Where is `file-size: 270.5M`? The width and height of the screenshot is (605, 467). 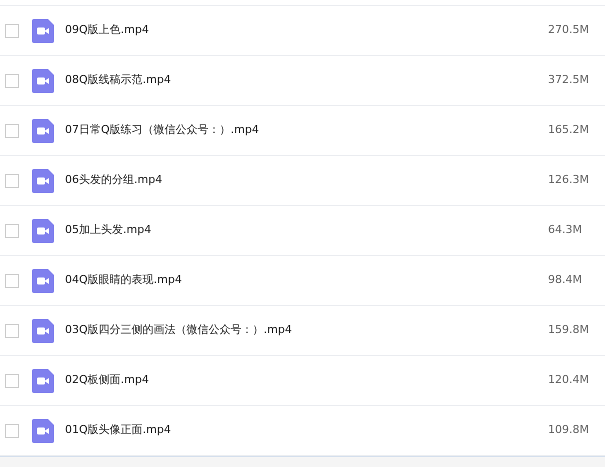 file-size: 270.5M is located at coordinates (569, 30).